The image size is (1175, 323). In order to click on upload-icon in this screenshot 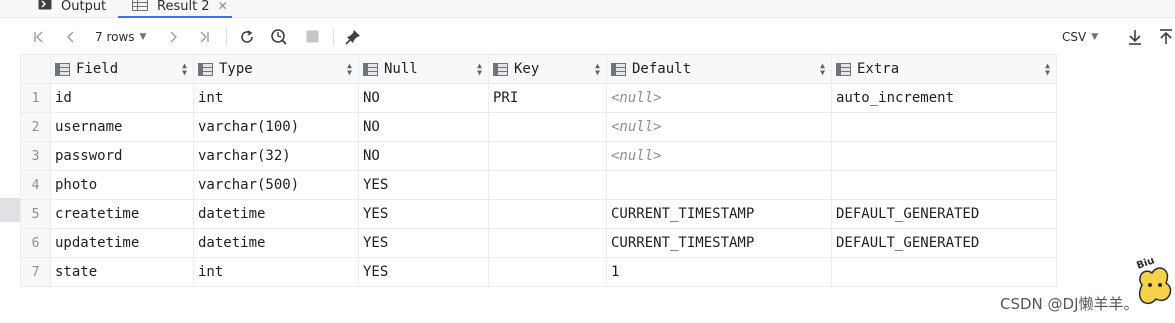, I will do `click(1165, 36)`.